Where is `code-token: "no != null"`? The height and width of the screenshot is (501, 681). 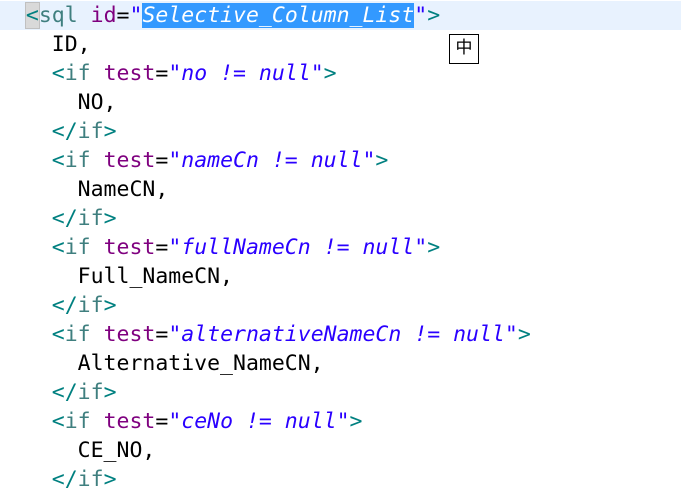 code-token: "no != null" is located at coordinates (246, 73).